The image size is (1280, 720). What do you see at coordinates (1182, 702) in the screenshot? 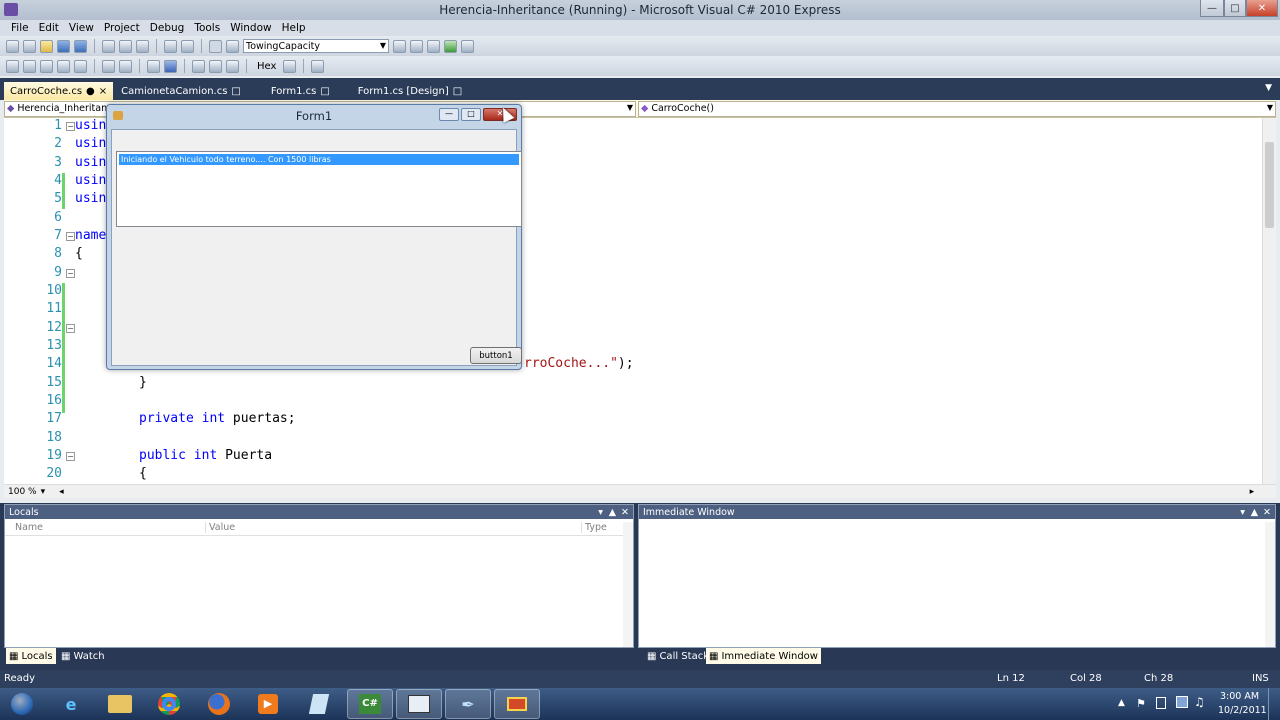
I see `network-icon` at bounding box center [1182, 702].